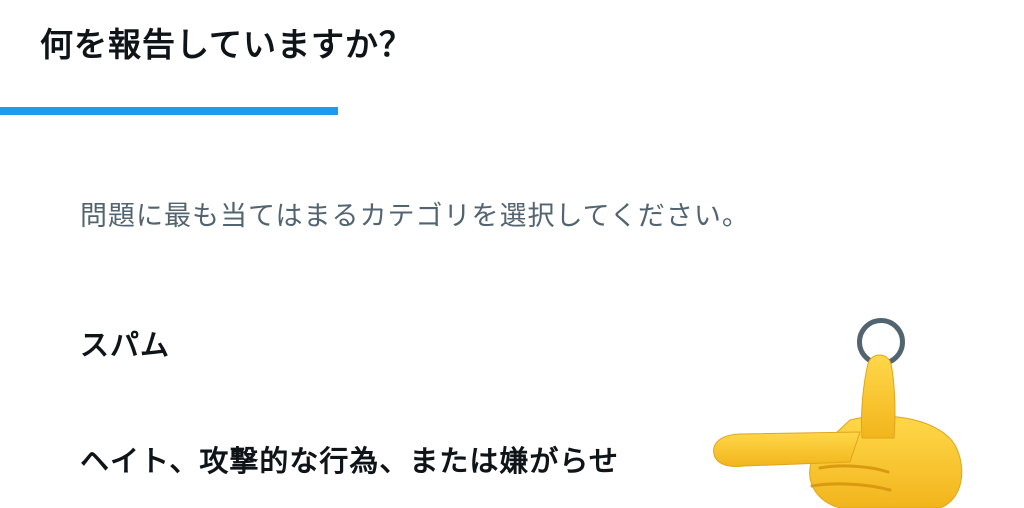 Image resolution: width=1024 pixels, height=508 pixels. What do you see at coordinates (125, 345) in the screenshot?
I see `option-spam-label: スパム` at bounding box center [125, 345].